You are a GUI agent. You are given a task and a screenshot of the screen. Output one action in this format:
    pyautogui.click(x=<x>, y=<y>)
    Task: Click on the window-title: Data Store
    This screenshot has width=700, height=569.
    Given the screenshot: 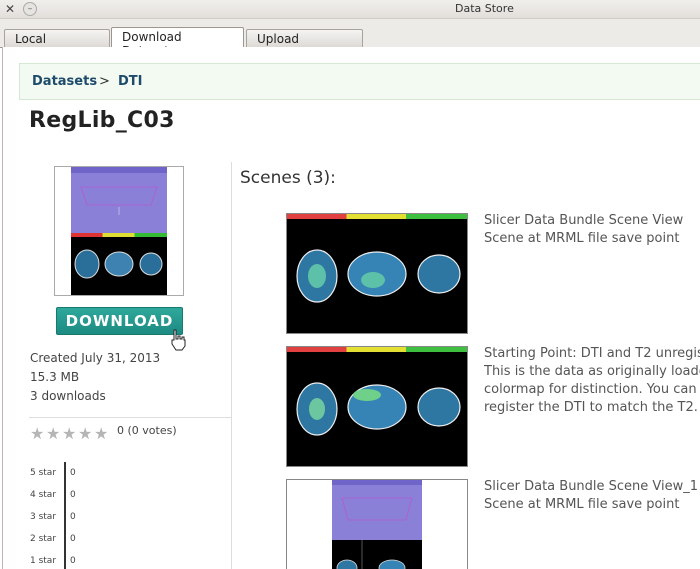 What is the action you would take?
    pyautogui.click(x=484, y=8)
    